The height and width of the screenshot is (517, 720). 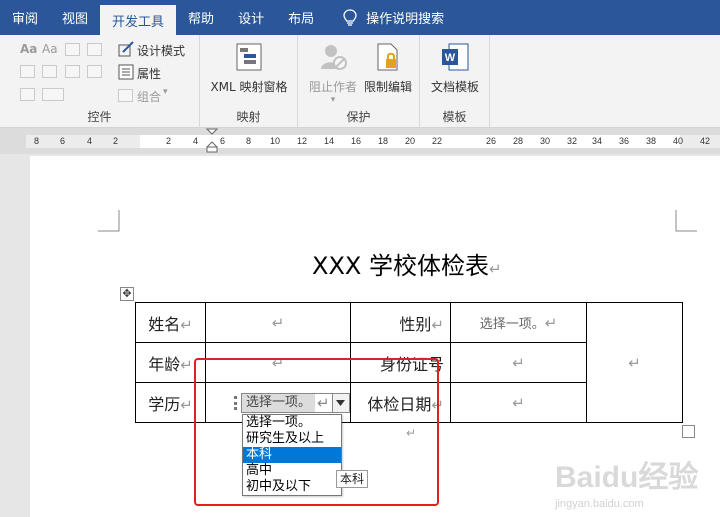 I want to click on block-authors-label: 阻止作者, so click(x=332, y=87).